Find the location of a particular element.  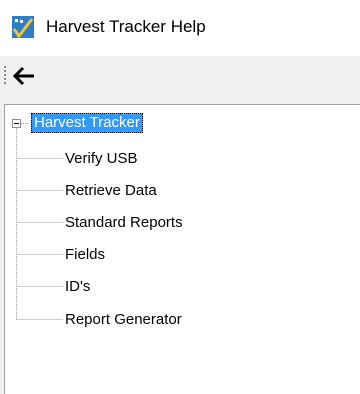

toolbar-grip-icon is located at coordinates (5, 76).